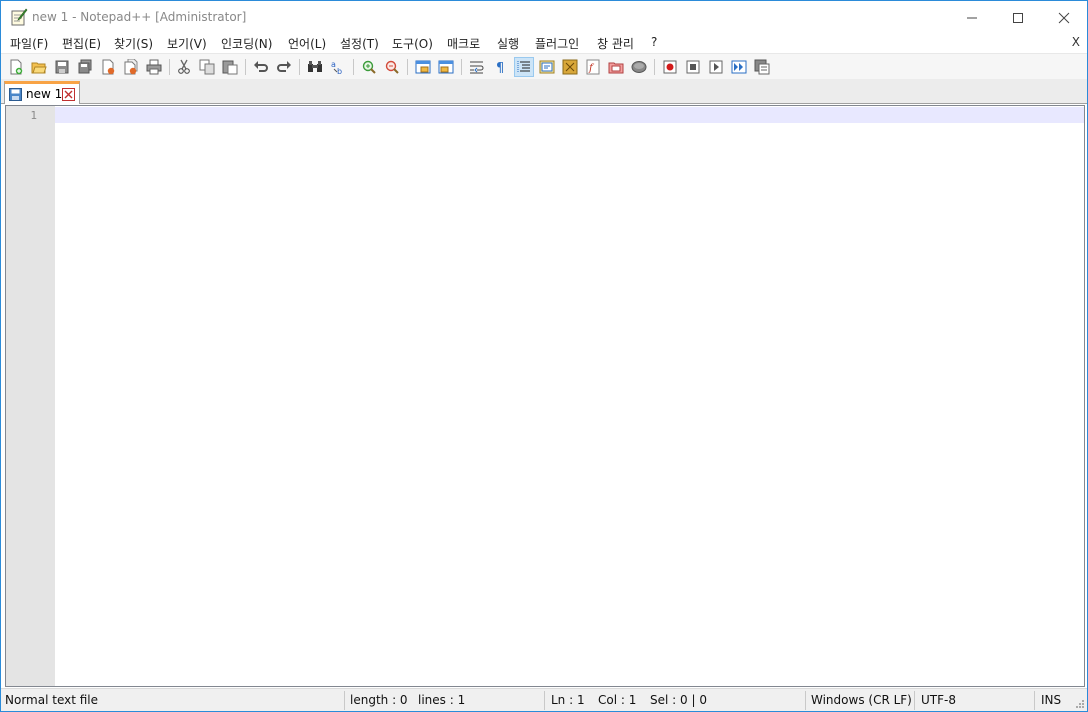 The image size is (1088, 712). I want to click on cut-button, so click(184, 67).